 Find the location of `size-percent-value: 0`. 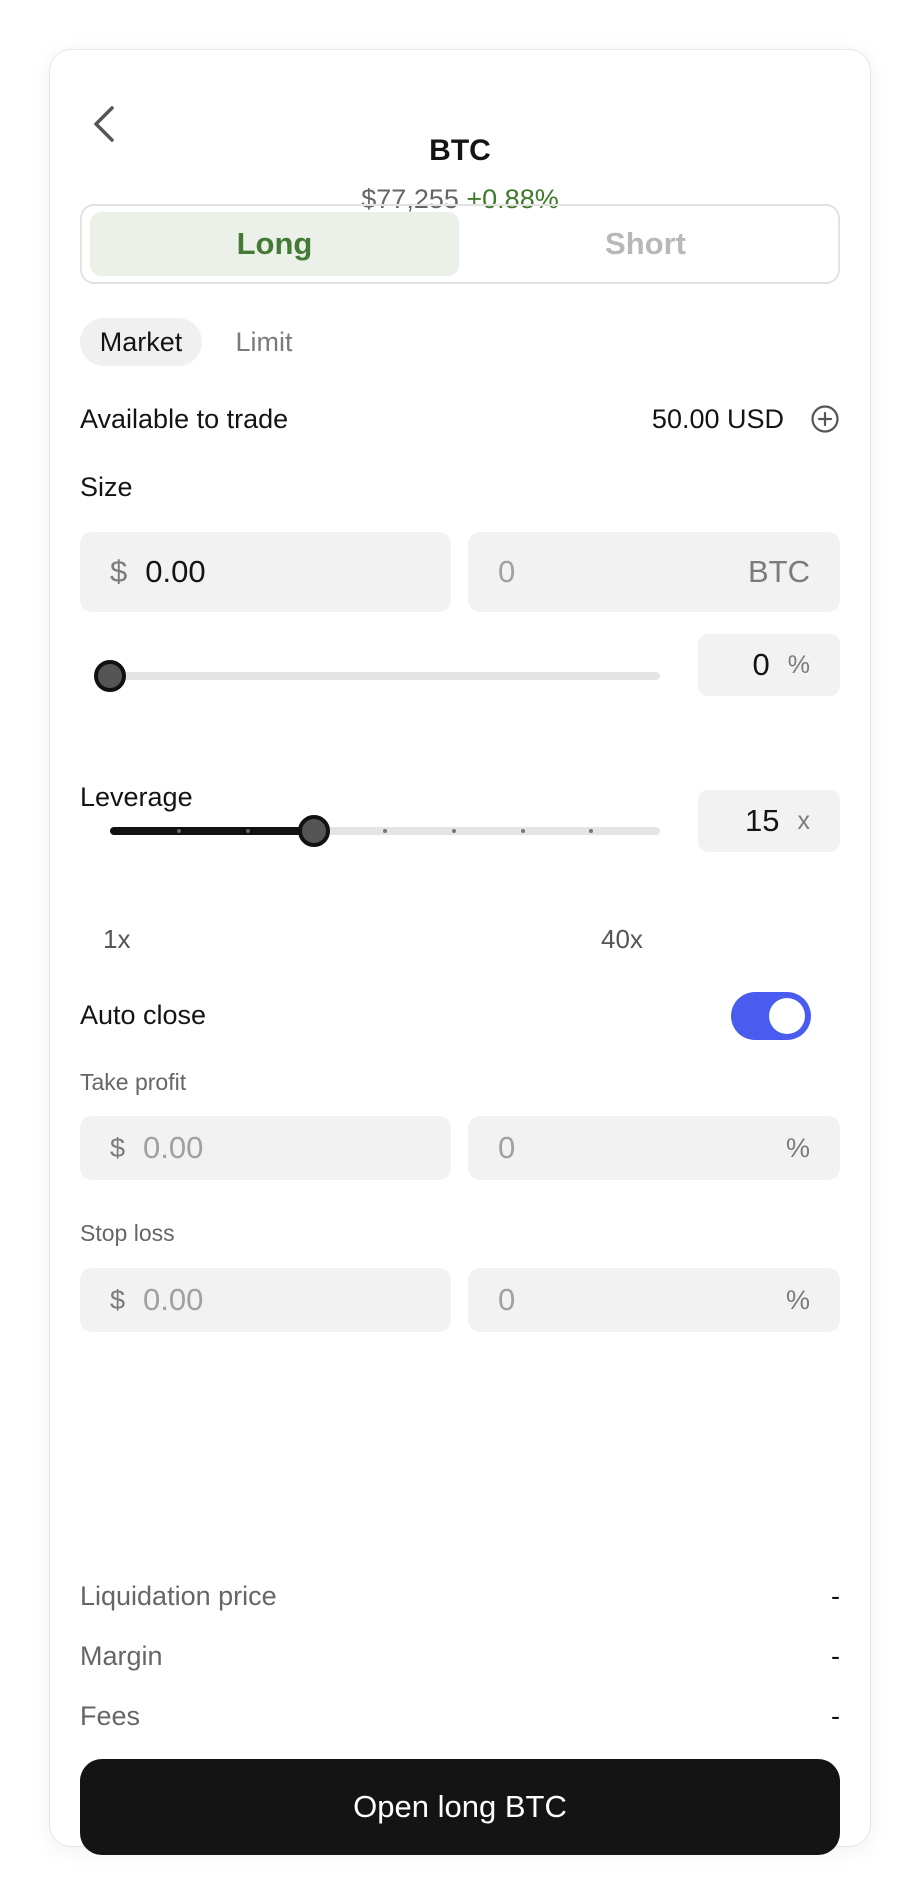

size-percent-value: 0 is located at coordinates (761, 664).